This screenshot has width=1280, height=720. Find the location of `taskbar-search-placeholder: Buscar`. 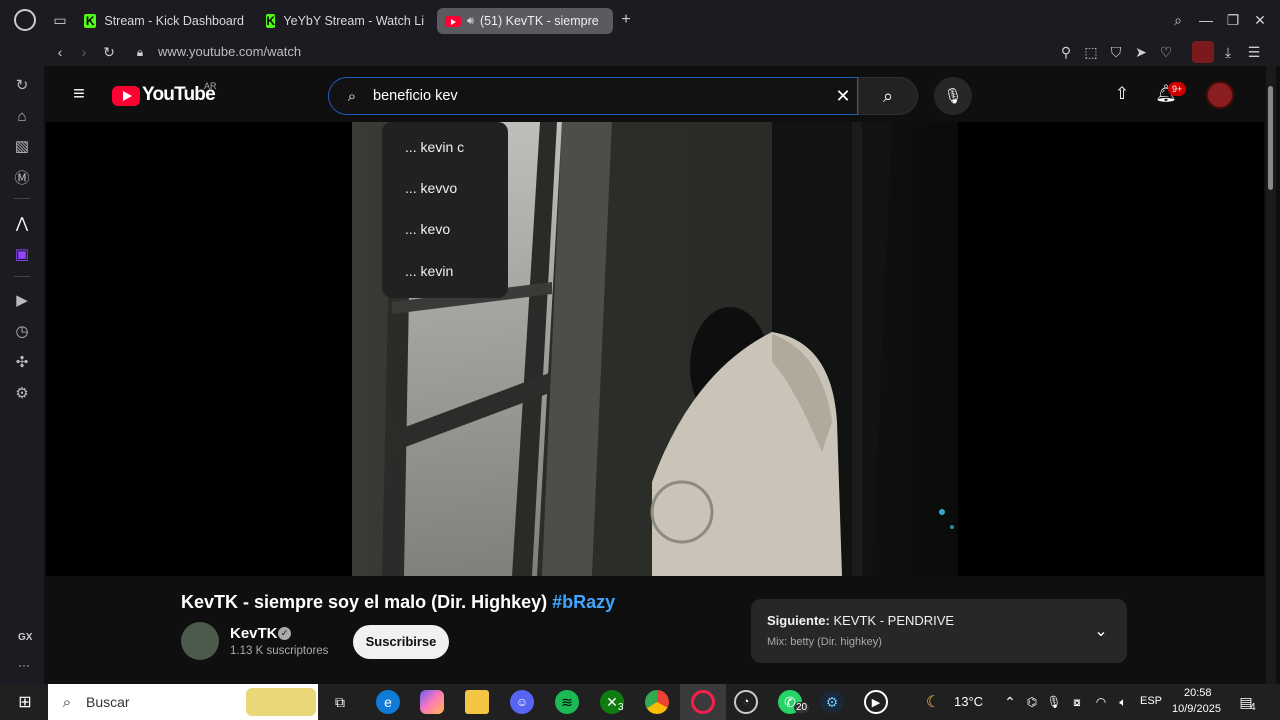

taskbar-search-placeholder: Buscar is located at coordinates (108, 702).